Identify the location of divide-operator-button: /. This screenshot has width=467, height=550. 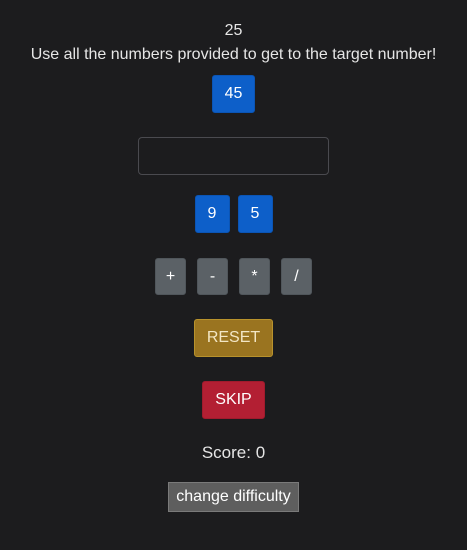
(296, 276).